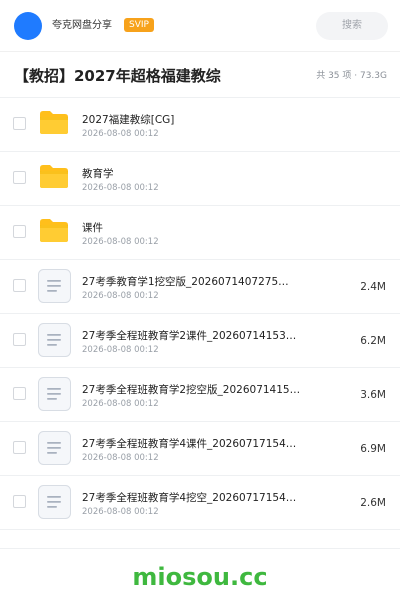 The image size is (400, 600). I want to click on file-size: 2.4M, so click(373, 287).